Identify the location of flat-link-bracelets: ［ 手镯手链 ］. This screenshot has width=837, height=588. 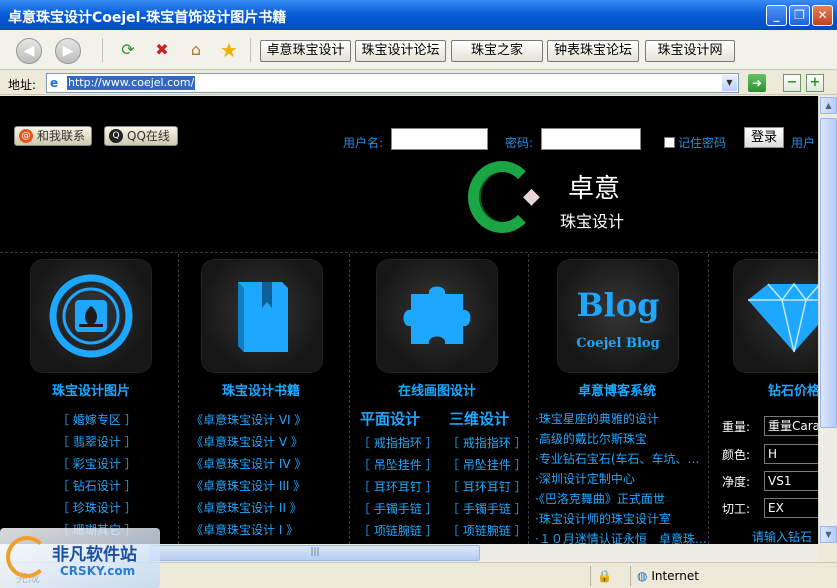
(398, 508).